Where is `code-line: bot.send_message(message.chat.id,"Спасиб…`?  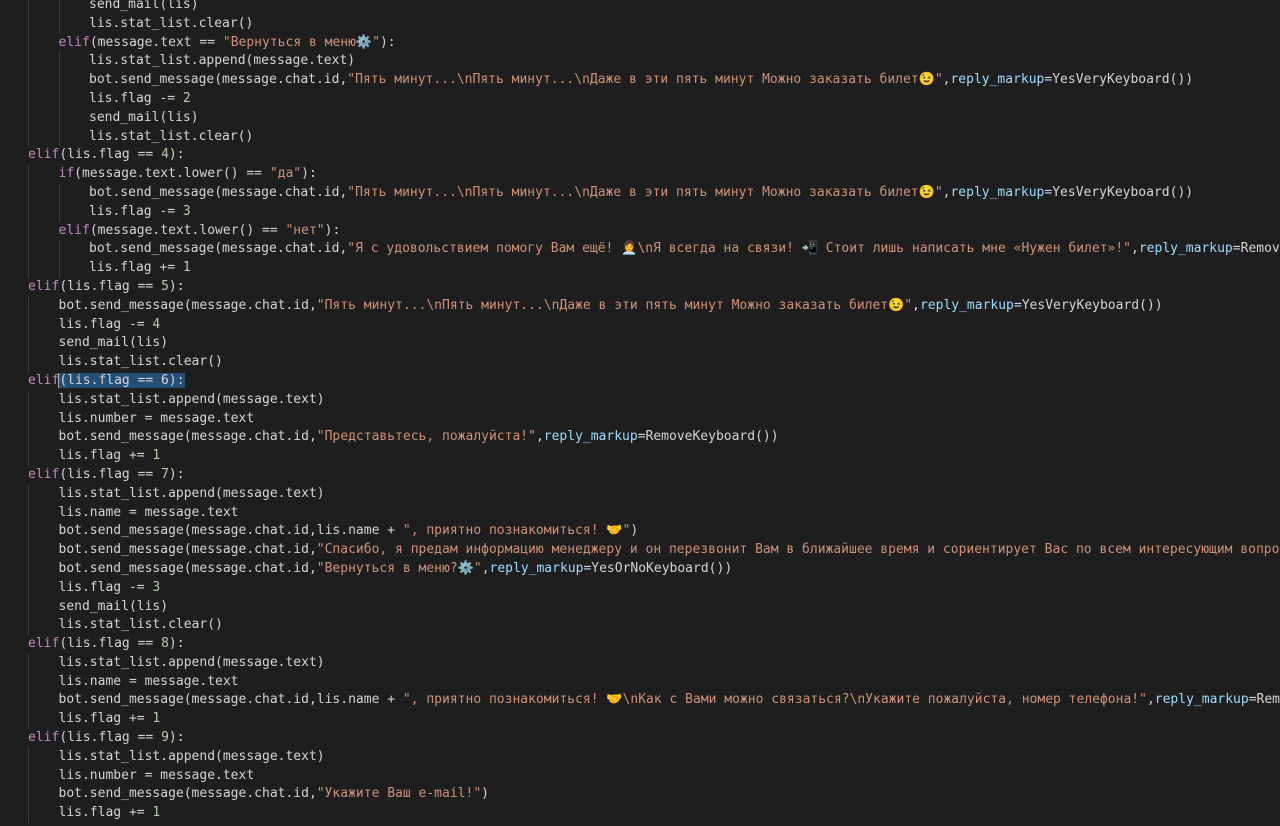
code-line: bot.send_message(message.chat.id,"Спасиб… is located at coordinates (640, 550).